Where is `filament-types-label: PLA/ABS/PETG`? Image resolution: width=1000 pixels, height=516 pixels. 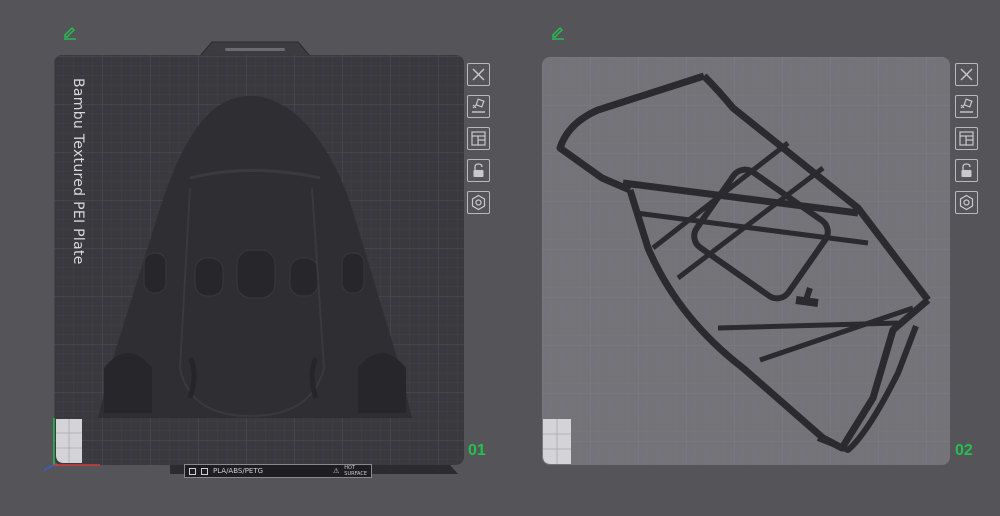 filament-types-label: PLA/ABS/PETG is located at coordinates (238, 471).